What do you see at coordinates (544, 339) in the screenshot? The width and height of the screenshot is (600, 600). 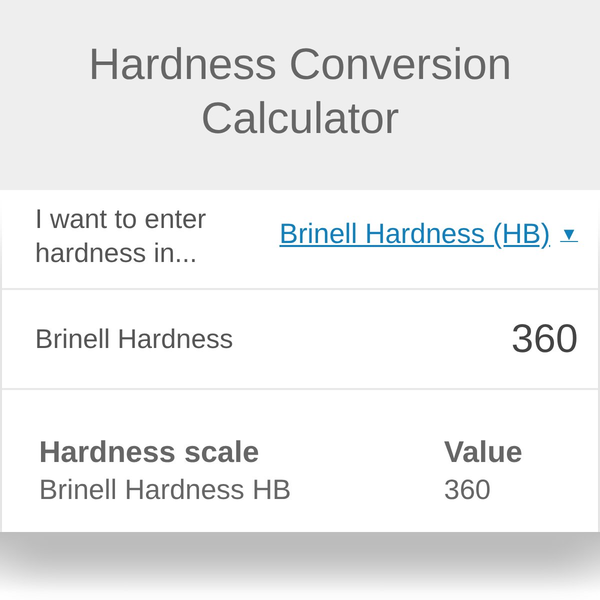 I see `hardness-input: 360` at bounding box center [544, 339].